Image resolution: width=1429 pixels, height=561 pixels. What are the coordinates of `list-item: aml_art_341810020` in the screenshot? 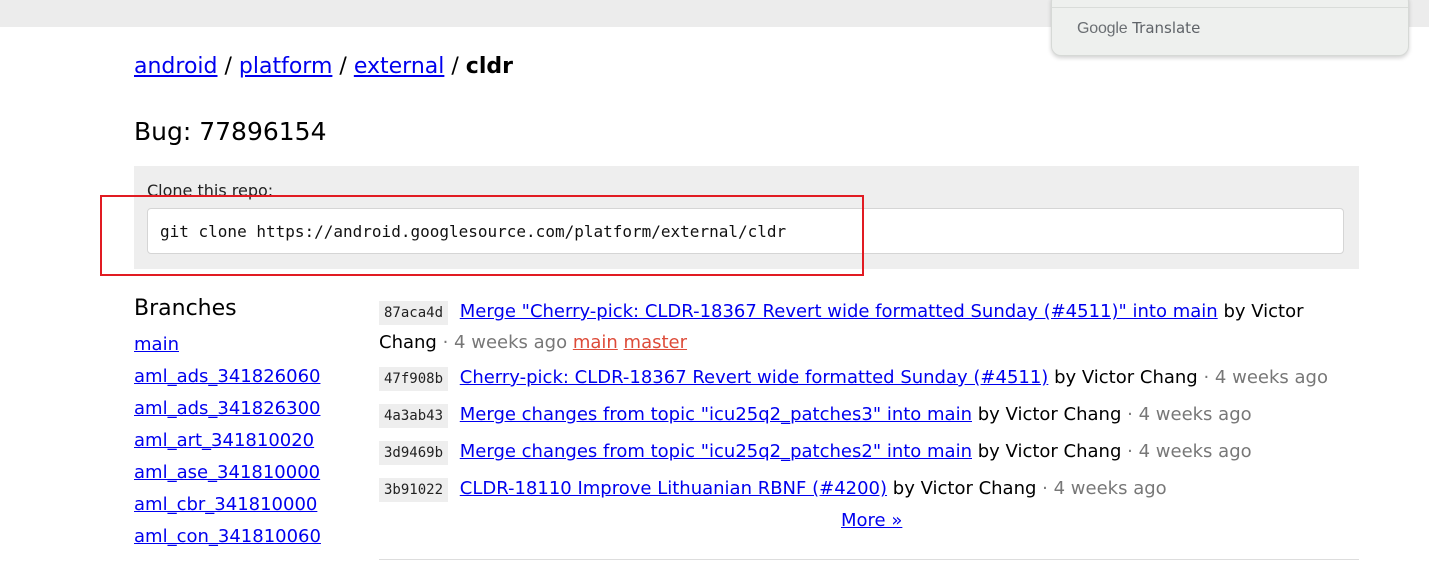 It's located at (227, 445).